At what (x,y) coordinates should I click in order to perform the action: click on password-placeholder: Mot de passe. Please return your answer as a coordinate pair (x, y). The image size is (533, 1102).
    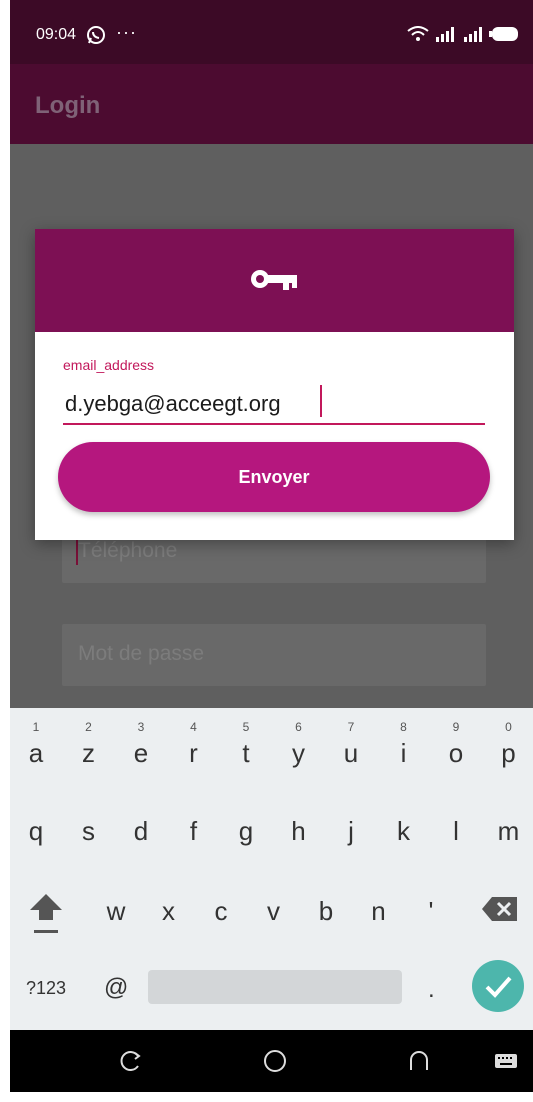
    Looking at the image, I should click on (141, 653).